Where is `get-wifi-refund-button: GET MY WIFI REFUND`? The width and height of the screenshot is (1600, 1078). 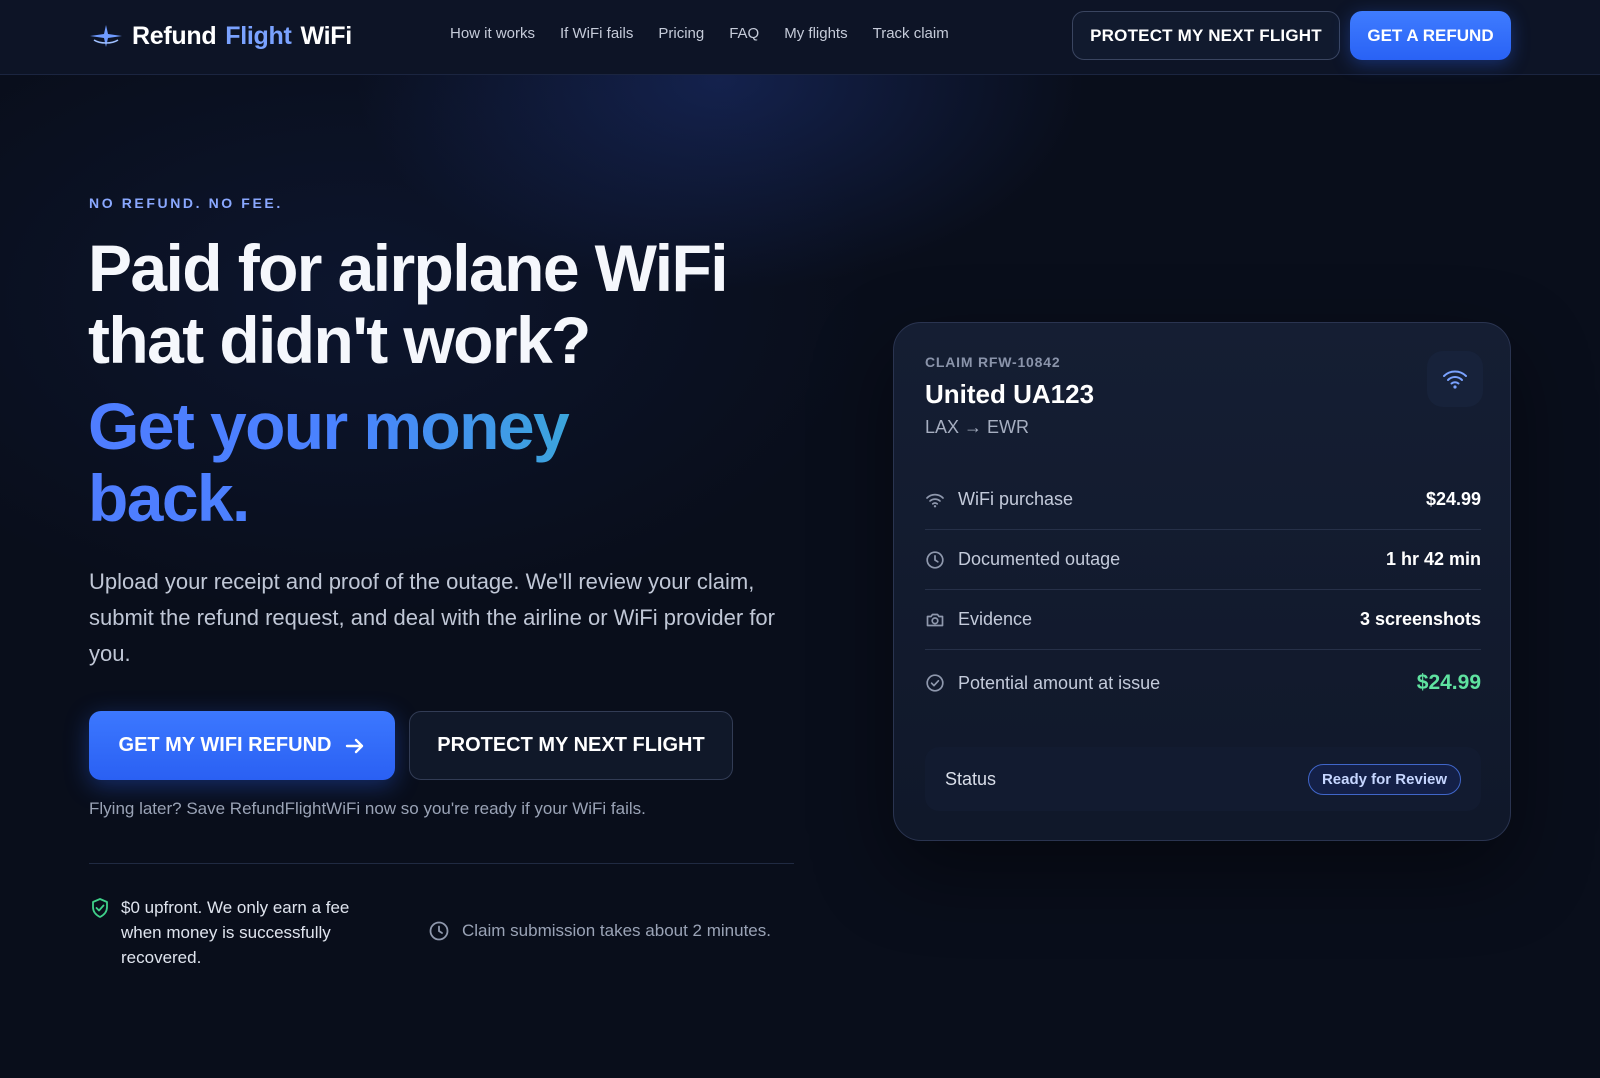
get-wifi-refund-button: GET MY WIFI REFUND is located at coordinates (242, 745).